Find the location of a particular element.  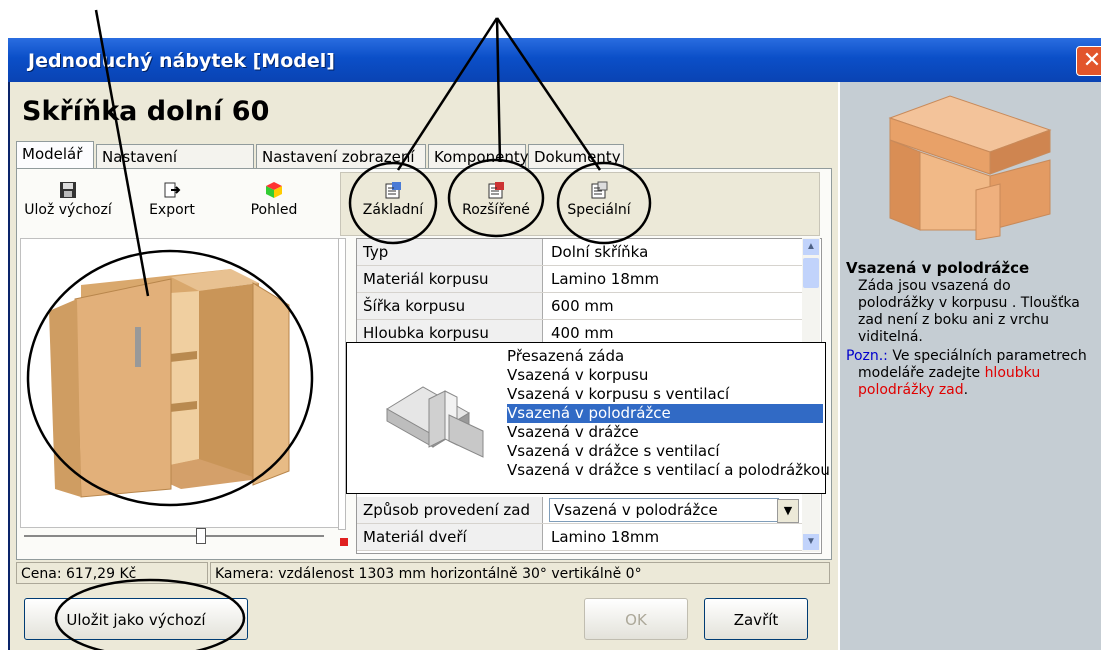

extended-params-button: Rozšířené is located at coordinates (496, 204).